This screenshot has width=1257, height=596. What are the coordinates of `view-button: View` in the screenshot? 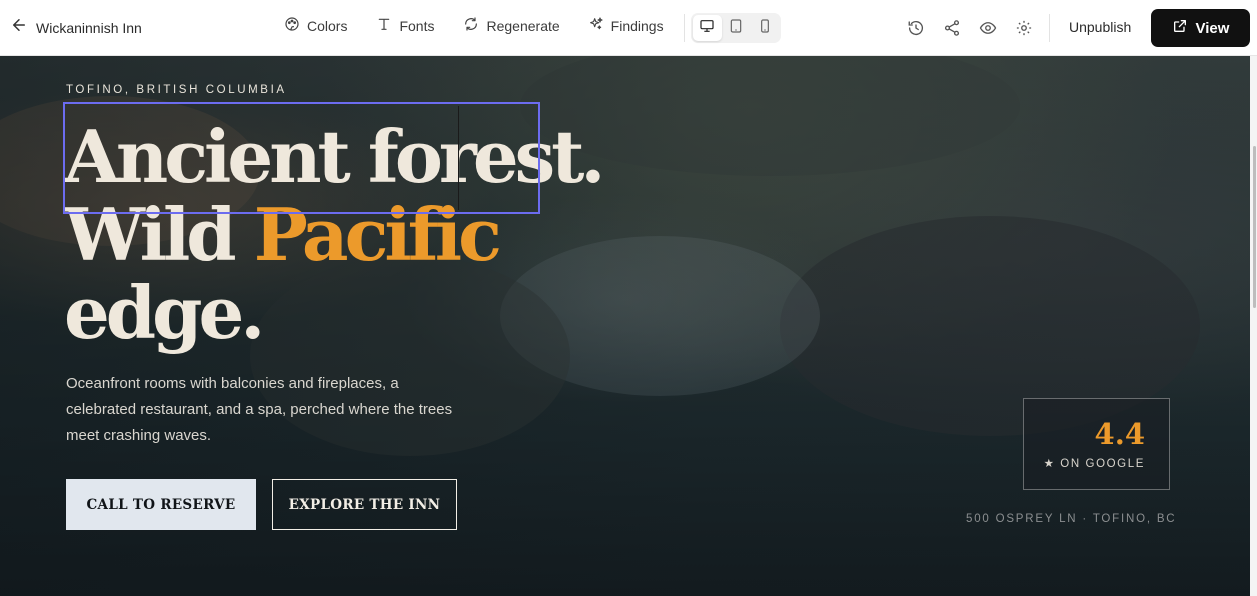 It's located at (1200, 28).